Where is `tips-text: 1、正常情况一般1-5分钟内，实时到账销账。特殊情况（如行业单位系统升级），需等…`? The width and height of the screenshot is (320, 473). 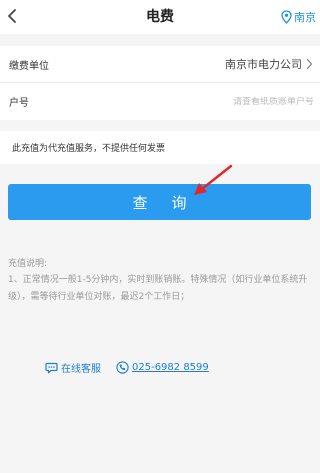
tips-text: 1、正常情况一般1-5分钟内，实时到账销账。特殊情况（如行业单位系统升级），需等… is located at coordinates (158, 288).